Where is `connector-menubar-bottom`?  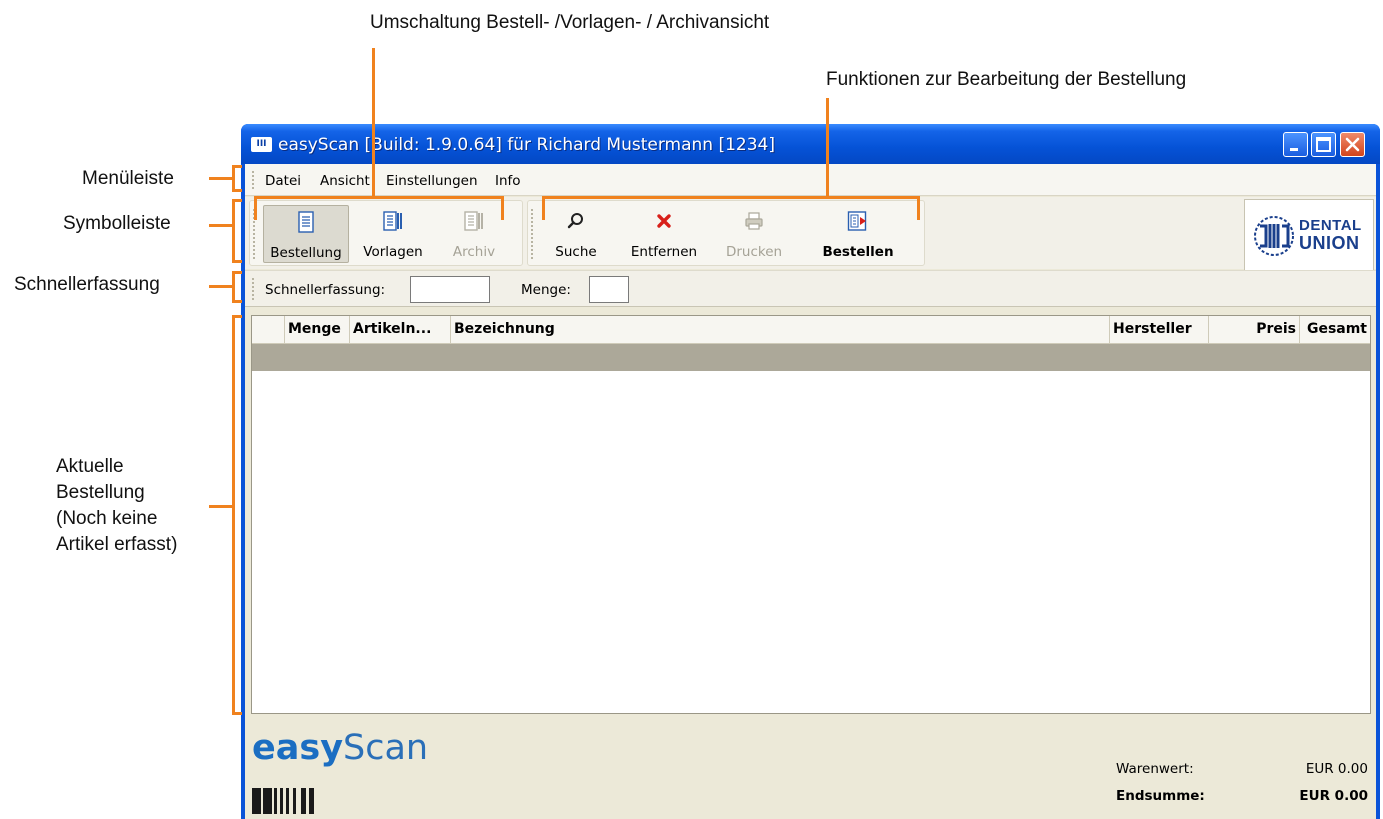
connector-menubar-bottom is located at coordinates (237, 190).